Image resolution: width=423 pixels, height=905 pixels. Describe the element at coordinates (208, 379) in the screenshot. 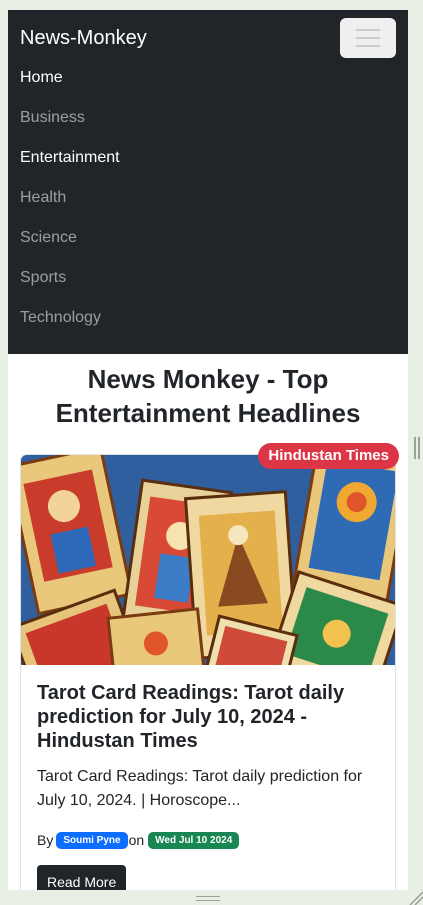

I see `page-title-line1: News Monkey - Top` at that location.